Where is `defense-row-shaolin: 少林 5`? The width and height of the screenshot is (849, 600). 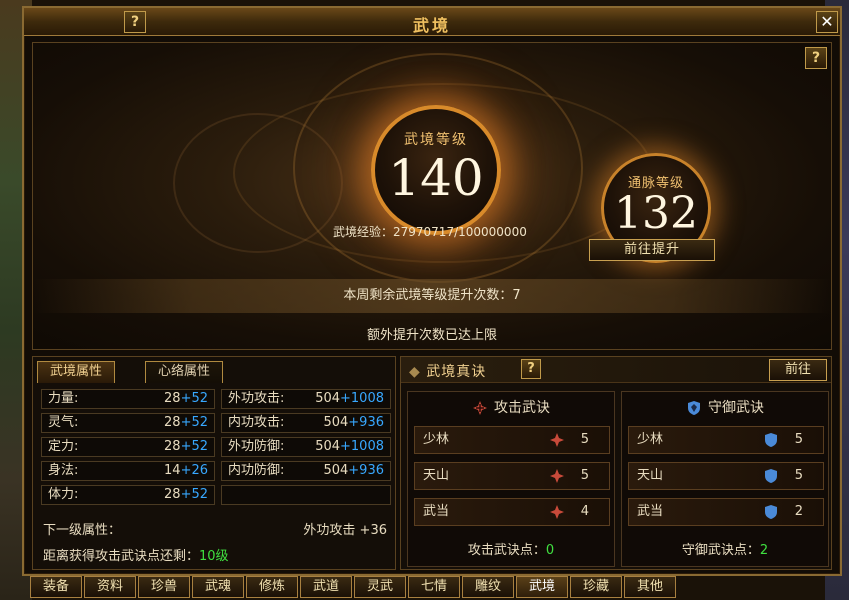 defense-row-shaolin: 少林 5 is located at coordinates (726, 440).